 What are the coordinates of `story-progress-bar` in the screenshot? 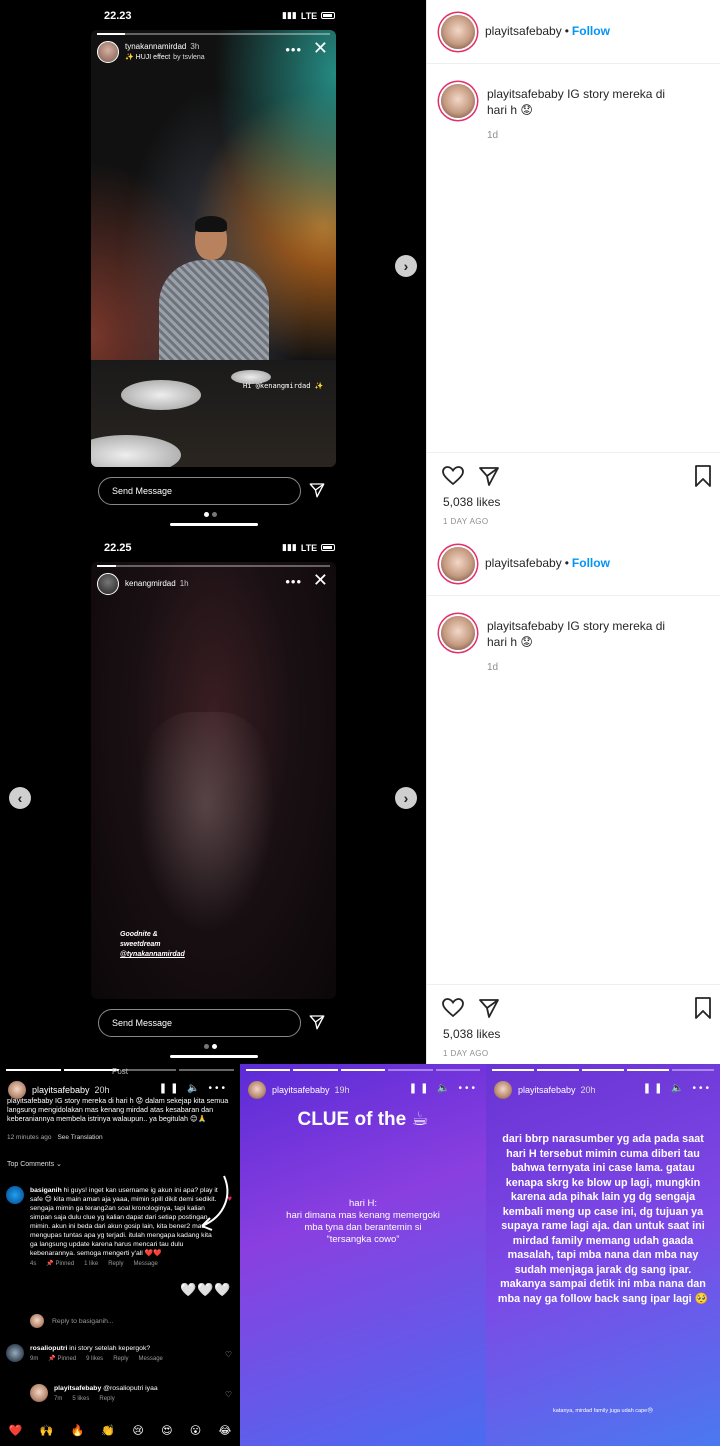 It's located at (603, 1070).